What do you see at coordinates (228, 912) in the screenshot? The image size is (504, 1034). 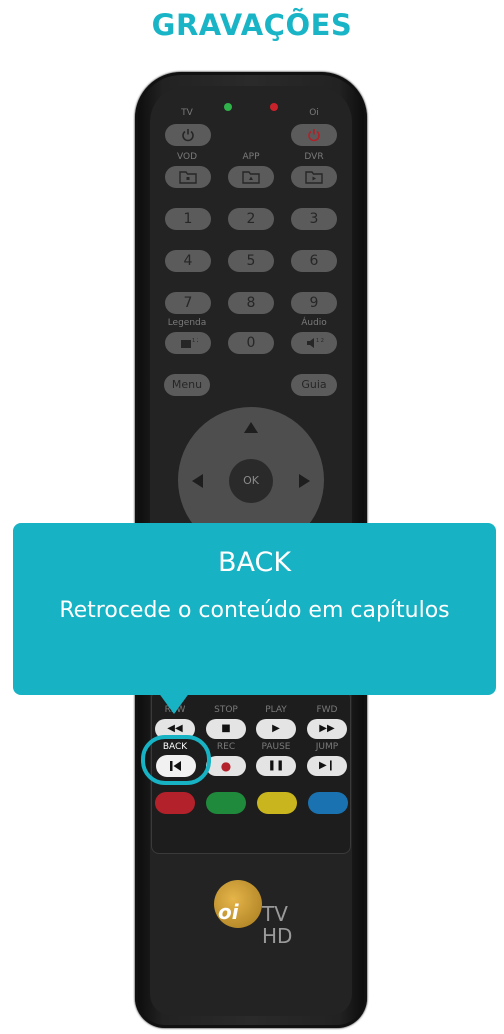 I see `oi-logo-text: oi` at bounding box center [228, 912].